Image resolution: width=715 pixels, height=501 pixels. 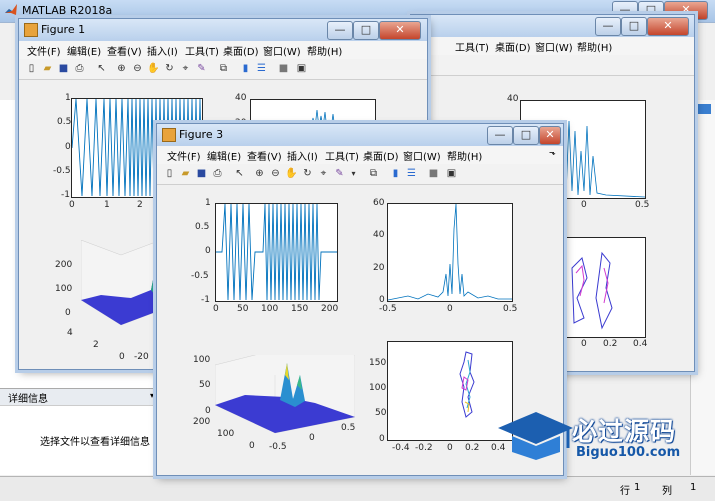 I want to click on figure-1-titlebar: Figure 1 — □ ✕, so click(x=223, y=30).